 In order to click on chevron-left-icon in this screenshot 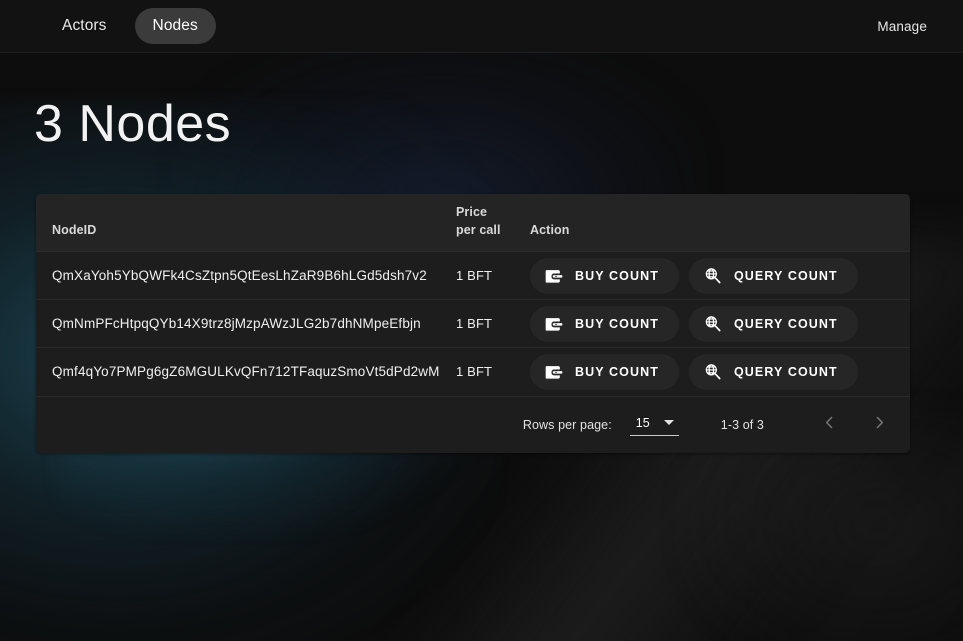, I will do `click(829, 424)`.